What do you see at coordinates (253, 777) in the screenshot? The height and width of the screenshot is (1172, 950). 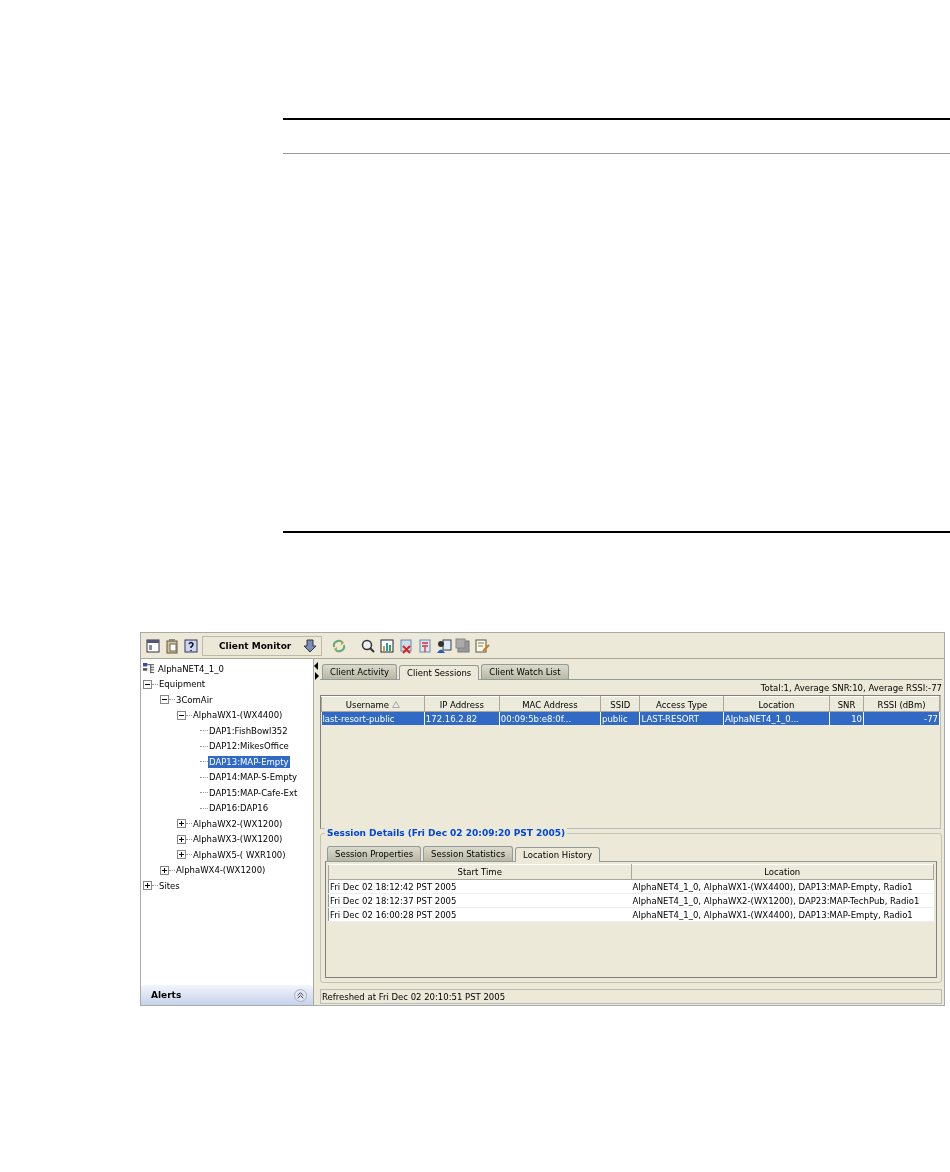 I see `tree-item: DAP14:MAP-S-Empty` at bounding box center [253, 777].